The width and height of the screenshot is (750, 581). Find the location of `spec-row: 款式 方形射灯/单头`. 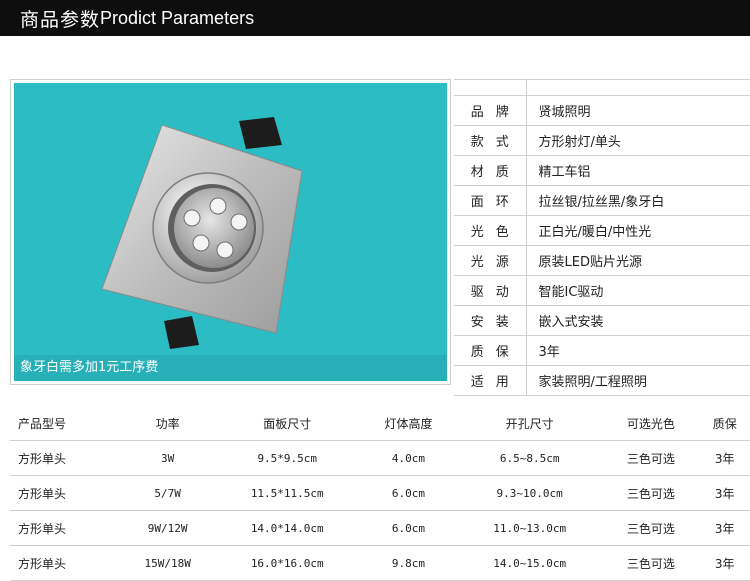

spec-row: 款式 方形射灯/单头 is located at coordinates (602, 140).